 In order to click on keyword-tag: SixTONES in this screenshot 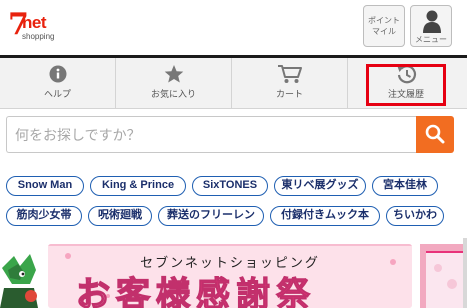, I will do `click(230, 186)`.